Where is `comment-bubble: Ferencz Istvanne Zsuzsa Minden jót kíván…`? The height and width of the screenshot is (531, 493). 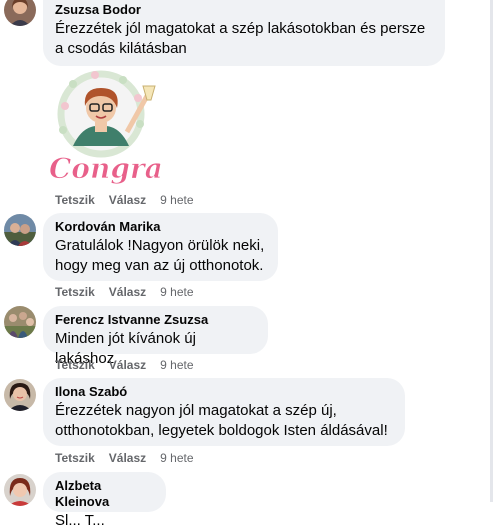 comment-bubble: Ferencz Istvanne Zsuzsa Minden jót kíván… is located at coordinates (155, 336).